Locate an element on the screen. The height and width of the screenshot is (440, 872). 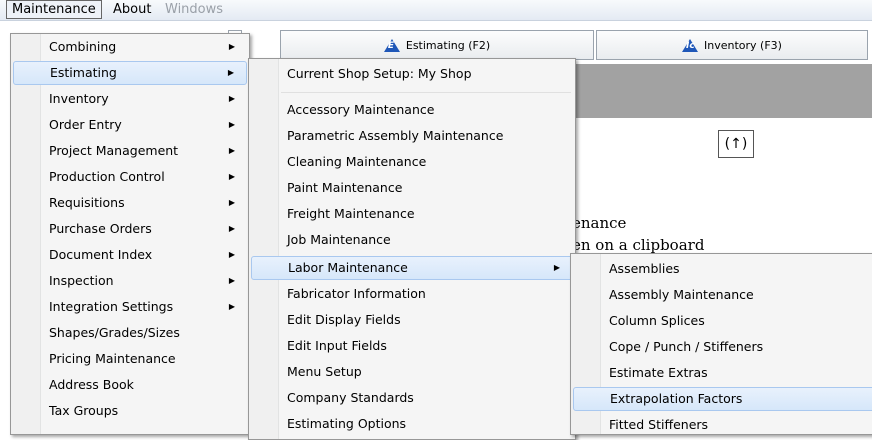
menu-item-shapes-grades-sizes: Shapes/Grades/Sizes is located at coordinates (130, 333).